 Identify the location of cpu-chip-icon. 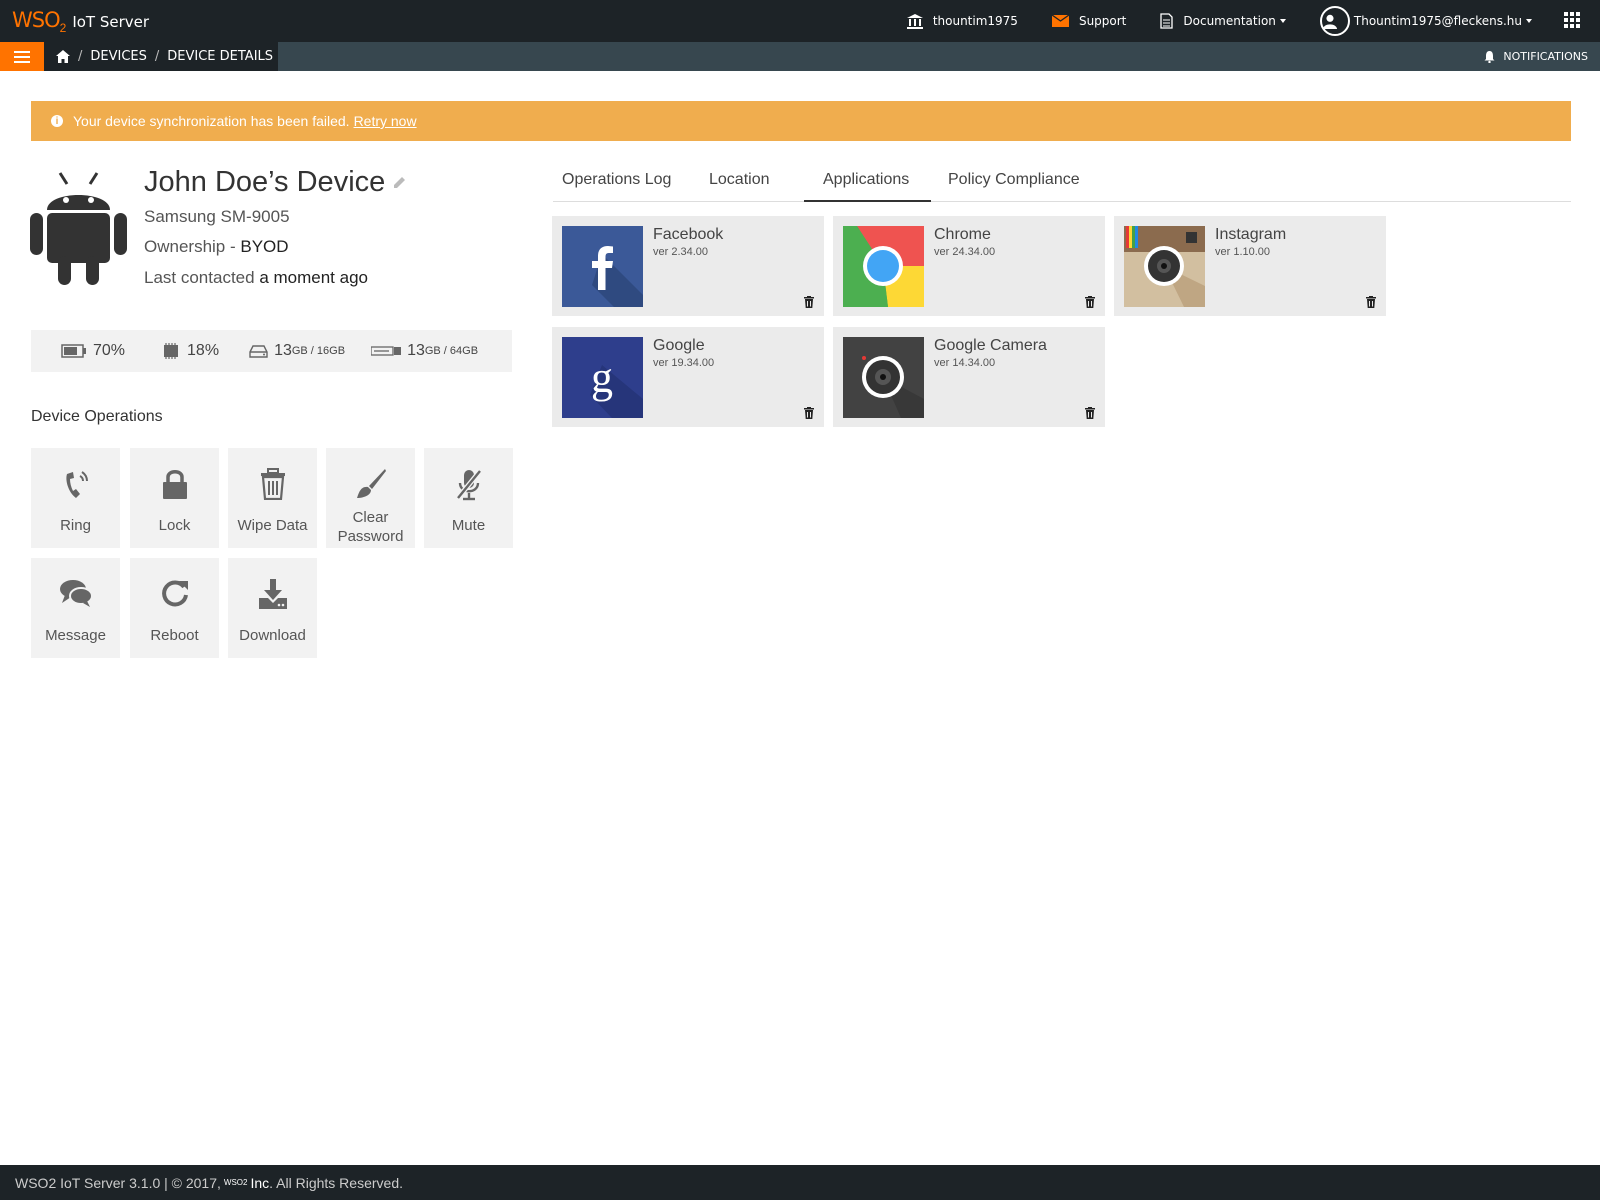
(171, 351).